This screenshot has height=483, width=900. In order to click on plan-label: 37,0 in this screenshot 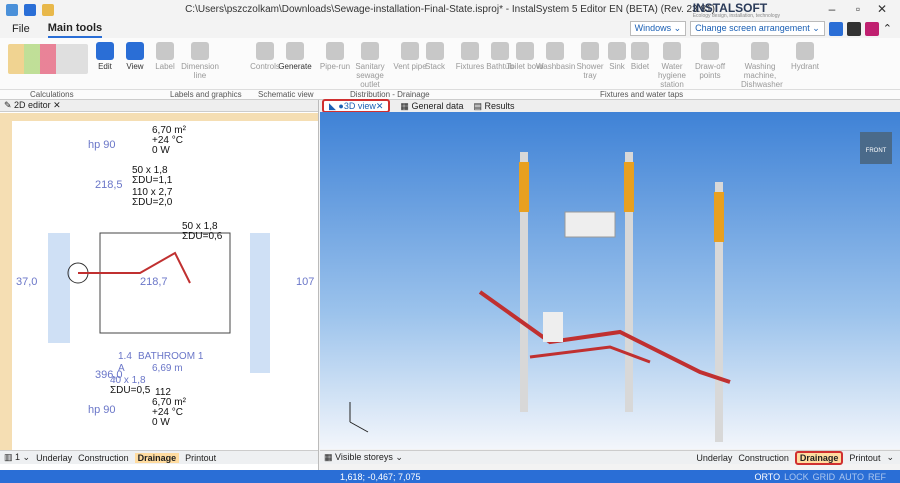, I will do `click(26, 282)`.